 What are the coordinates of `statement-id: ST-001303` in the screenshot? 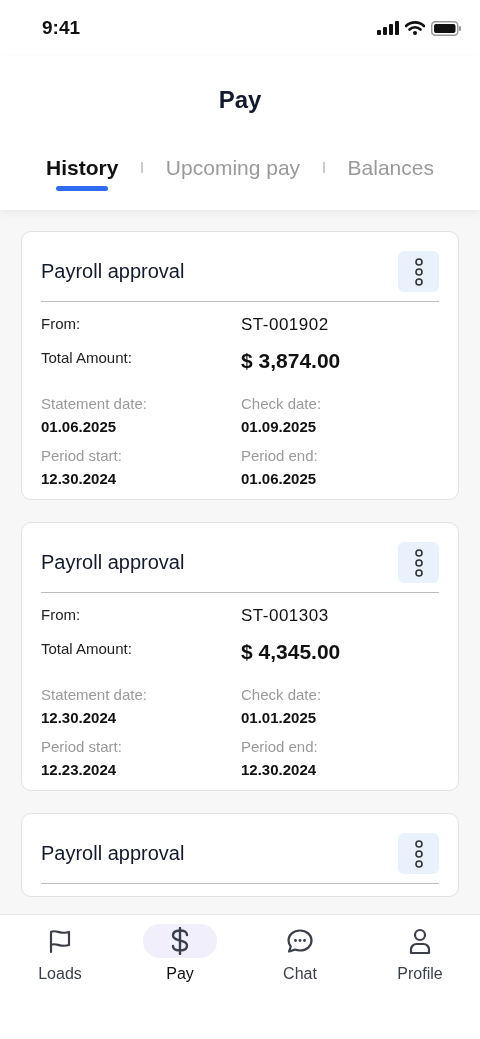 It's located at (285, 615).